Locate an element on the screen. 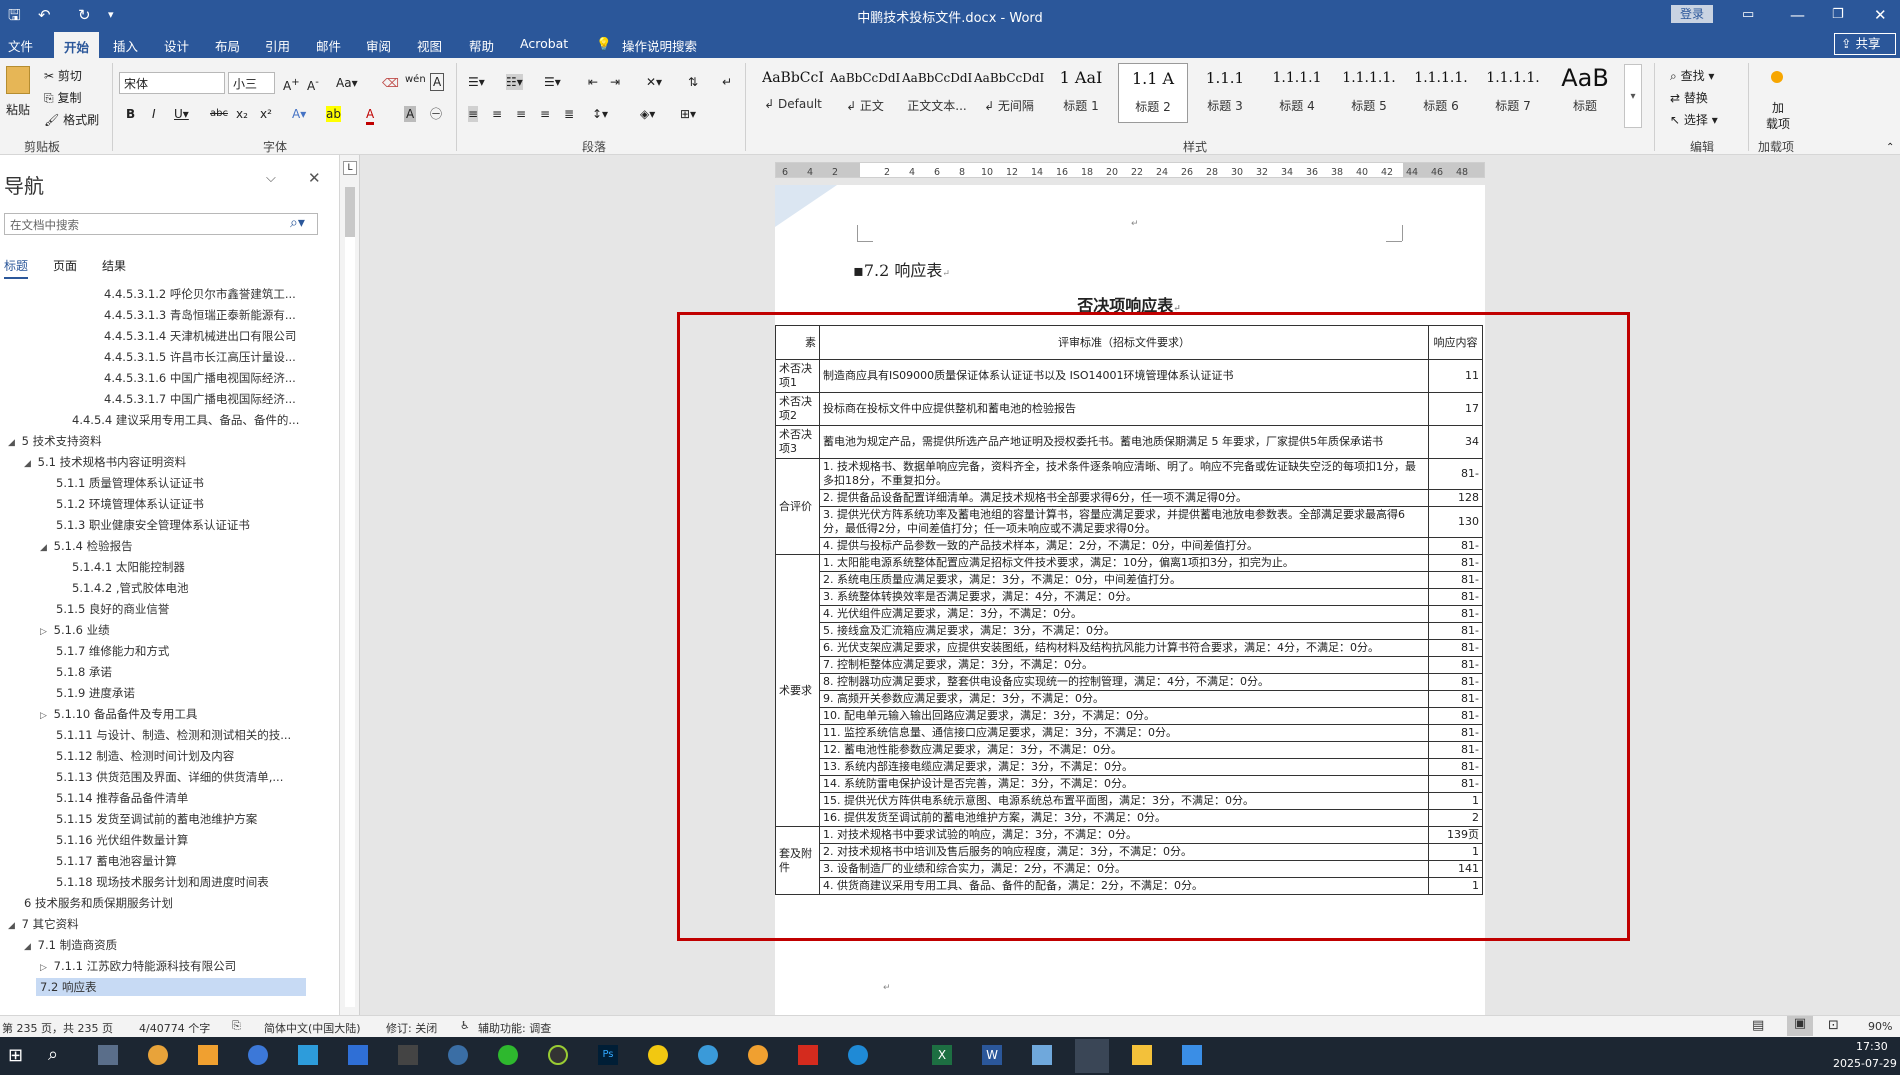 This screenshot has height=1075, width=1900. bold-icon: B is located at coordinates (130, 114).